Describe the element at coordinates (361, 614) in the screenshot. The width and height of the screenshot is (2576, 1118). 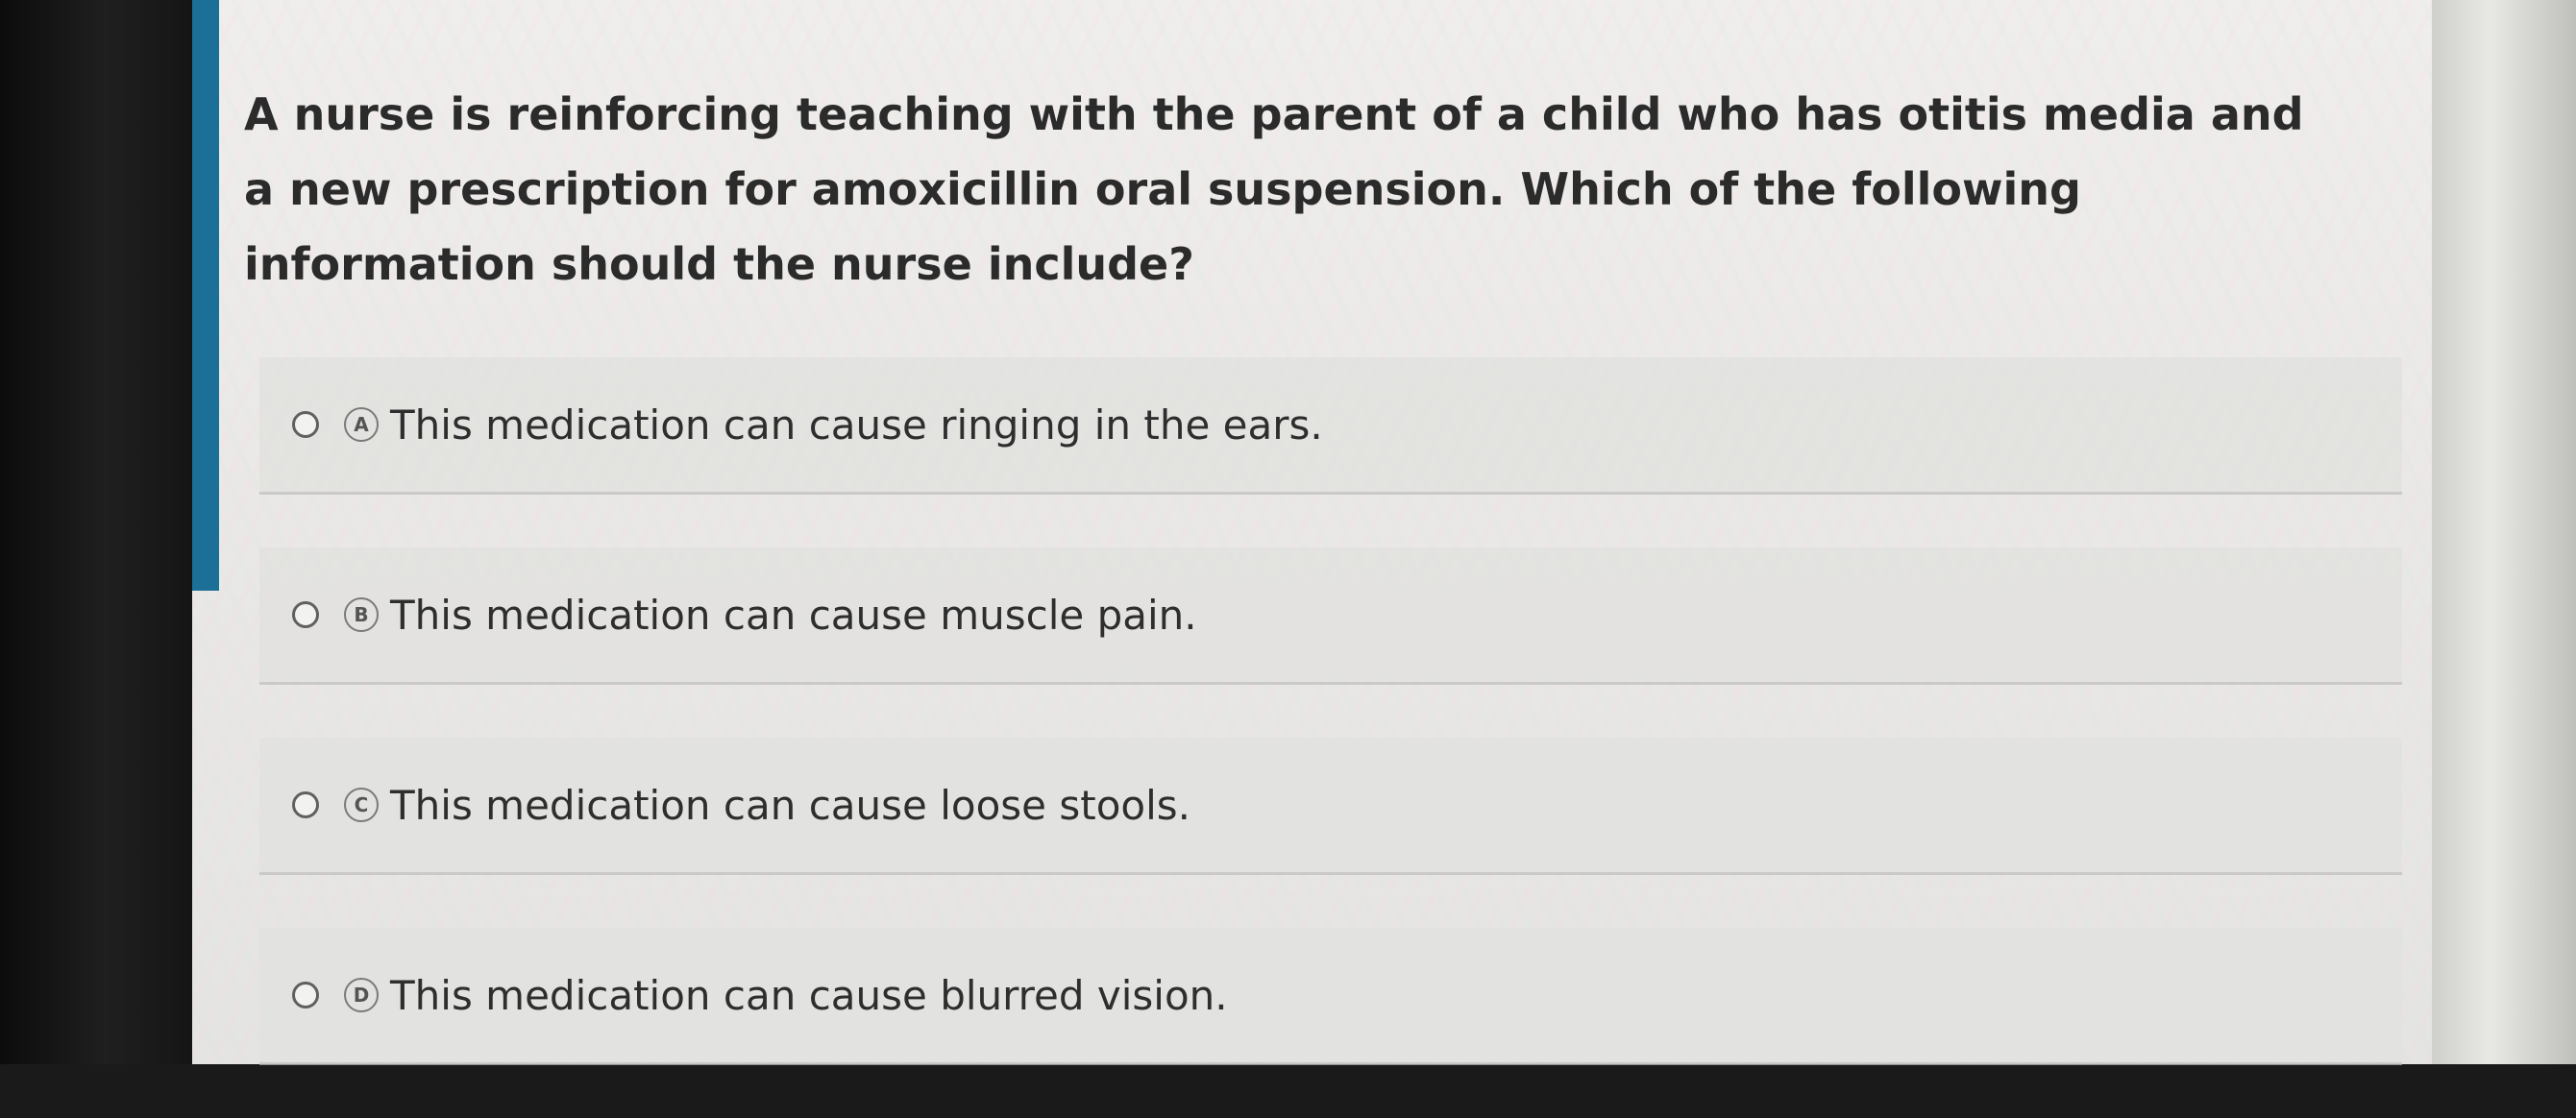
I see `option-letter-b-badge: B` at that location.